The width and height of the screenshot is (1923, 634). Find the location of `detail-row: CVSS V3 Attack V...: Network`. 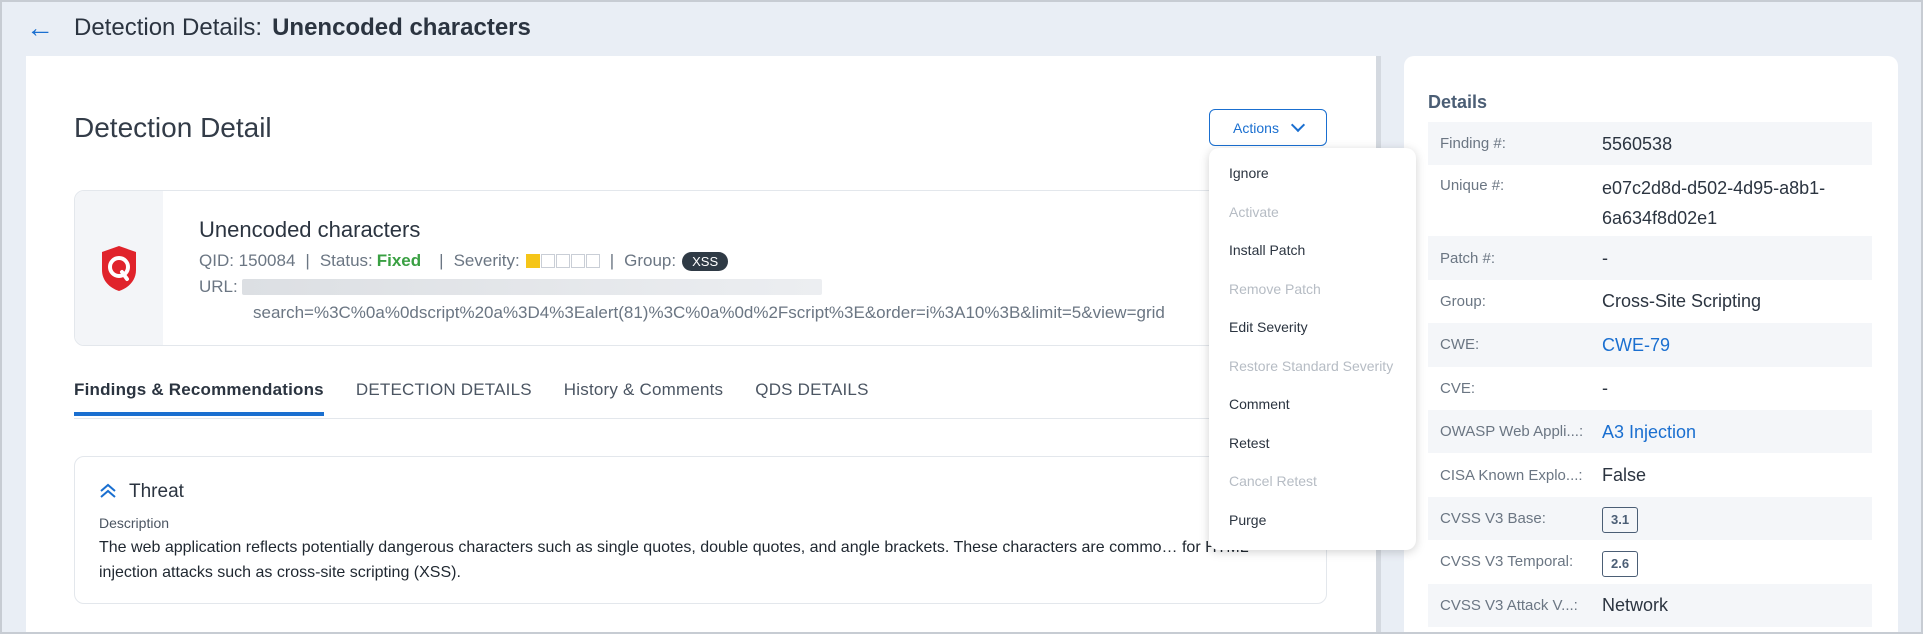

detail-row: CVSS V3 Attack V...: Network is located at coordinates (1650, 605).